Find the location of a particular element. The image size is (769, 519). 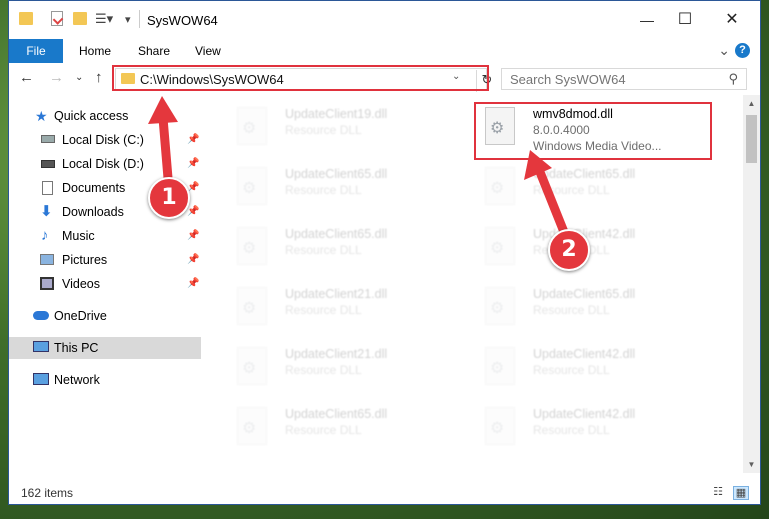

network-icon is located at coordinates (41, 379).